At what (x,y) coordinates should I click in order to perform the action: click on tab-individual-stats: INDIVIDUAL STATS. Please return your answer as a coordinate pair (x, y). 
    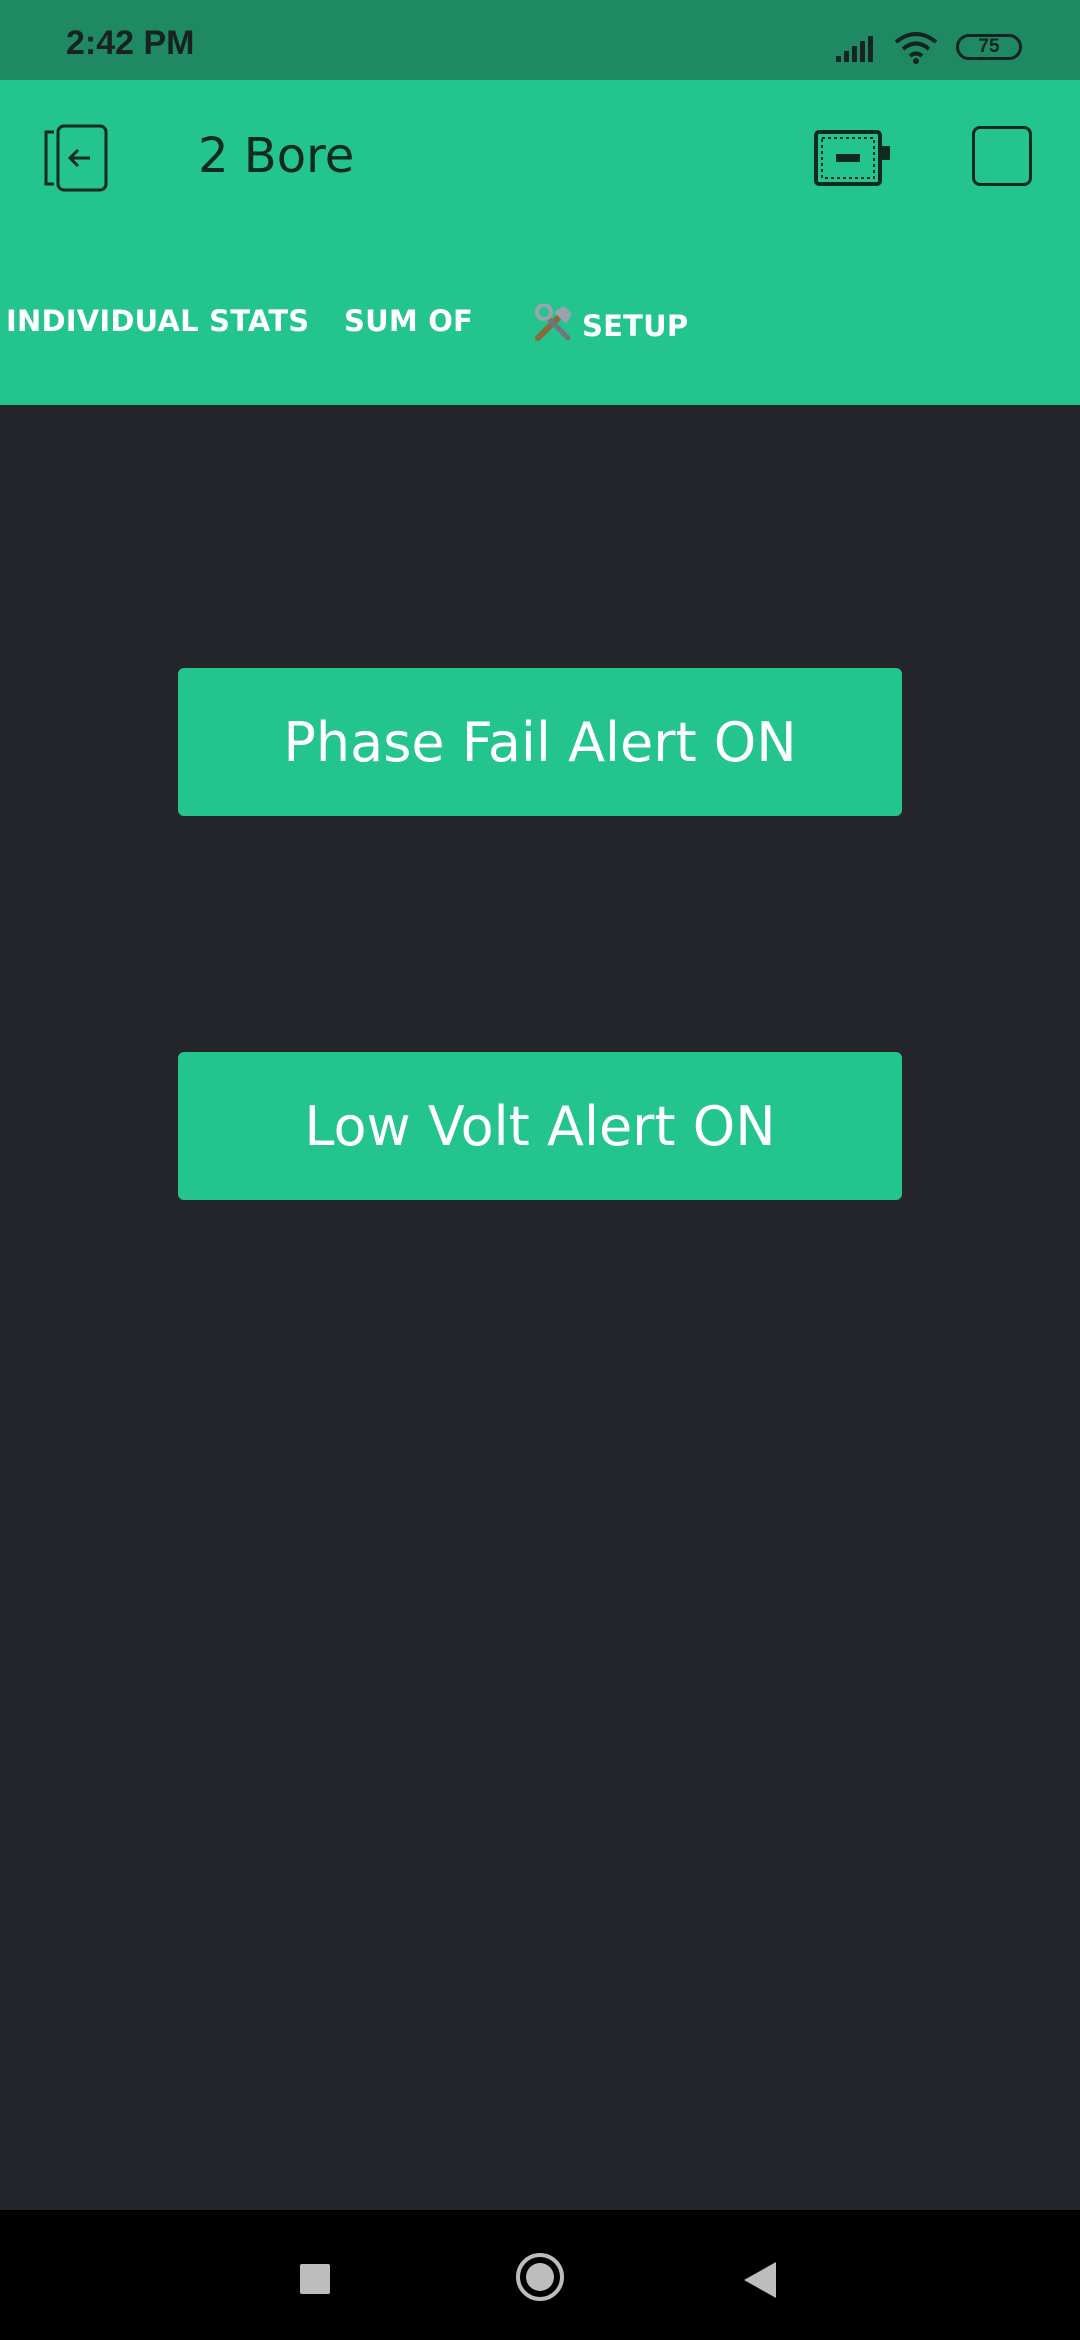
    Looking at the image, I should click on (157, 321).